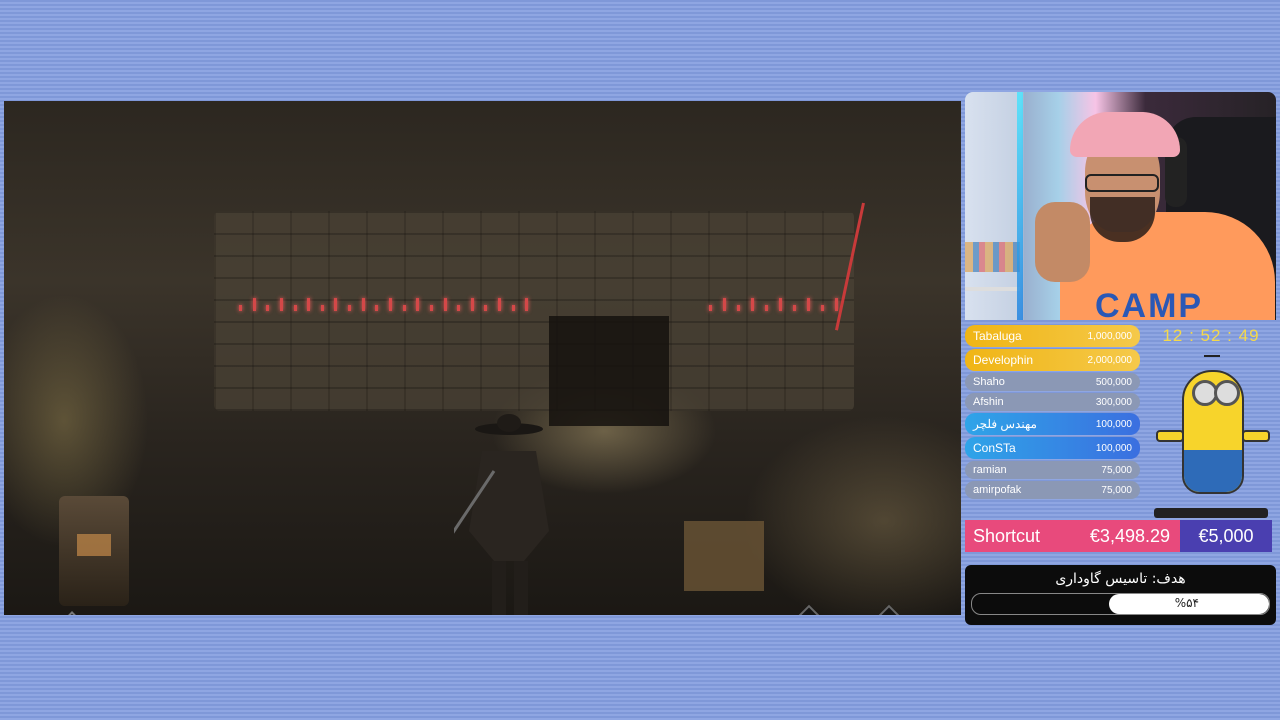 The height and width of the screenshot is (720, 1280). I want to click on glasses, so click(1122, 183).